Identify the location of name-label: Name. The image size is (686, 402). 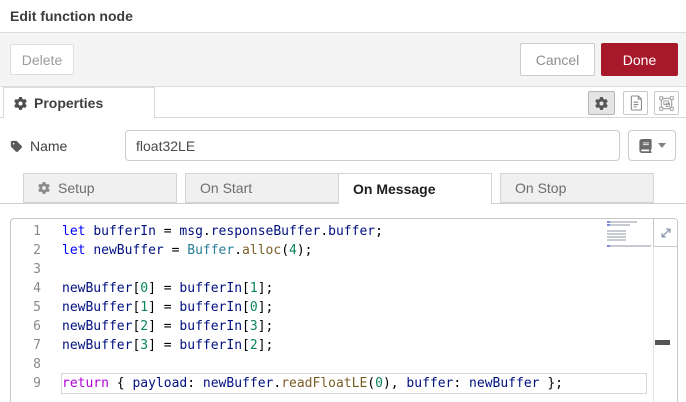
(38, 146).